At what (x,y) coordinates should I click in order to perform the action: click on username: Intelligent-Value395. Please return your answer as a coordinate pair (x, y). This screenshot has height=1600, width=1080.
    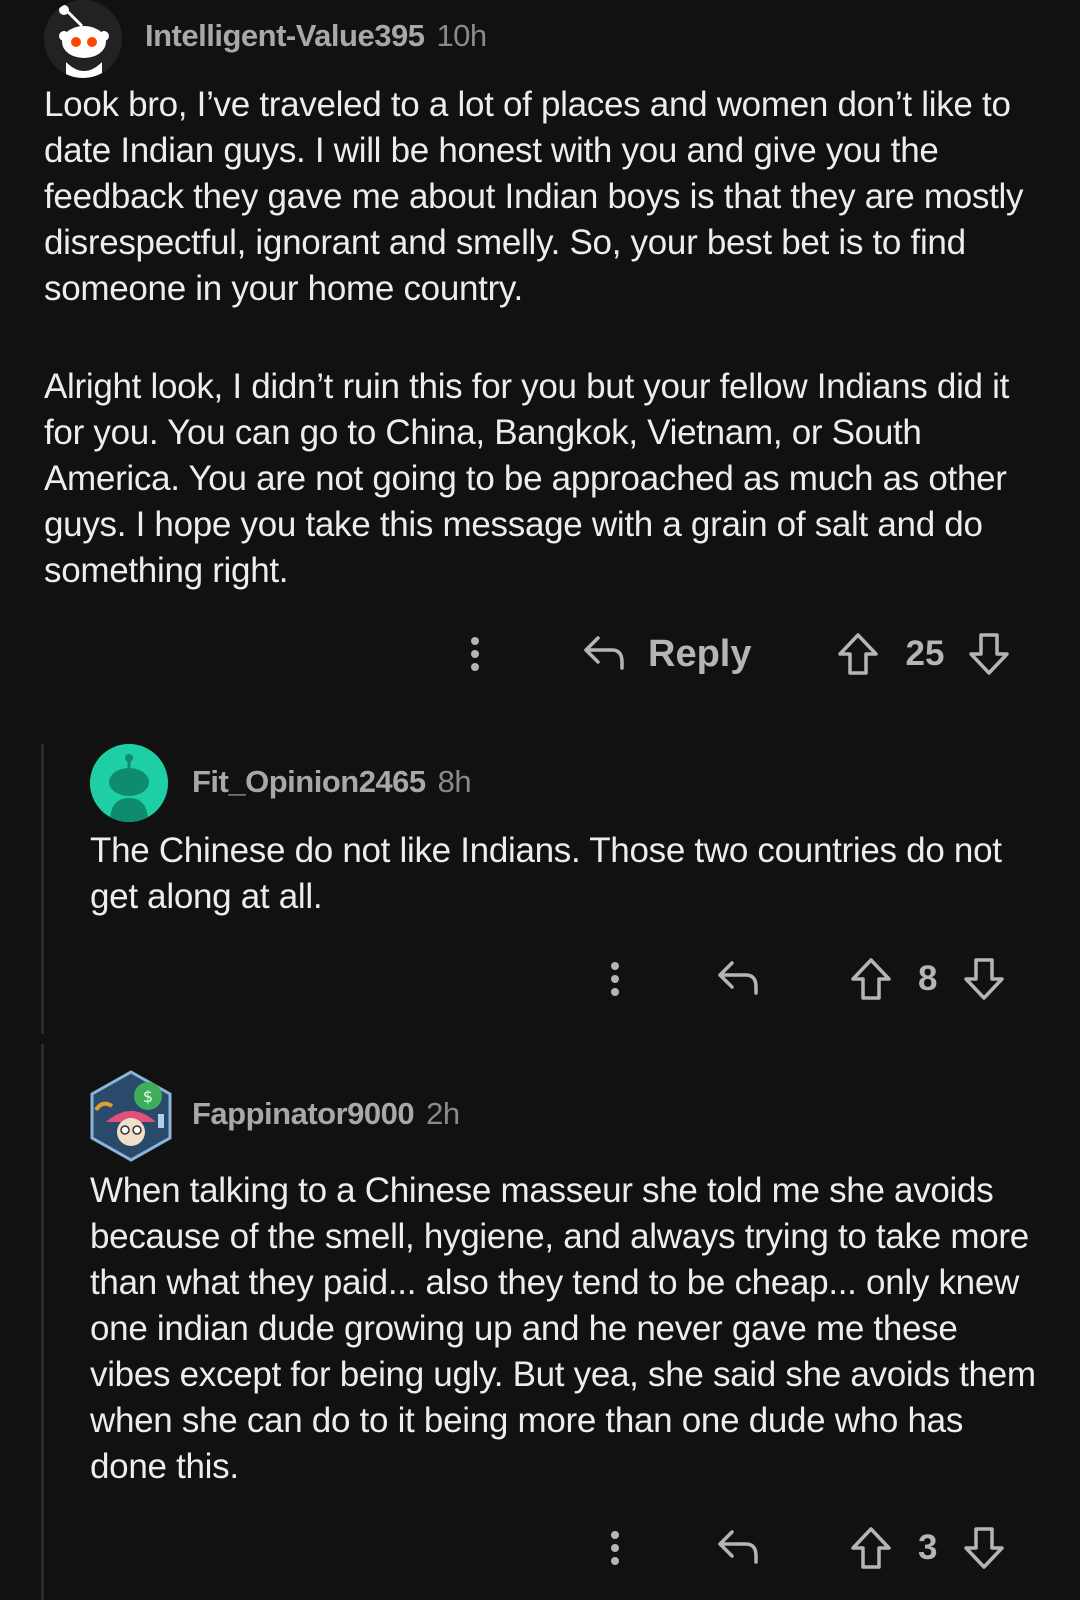
    Looking at the image, I should click on (285, 36).